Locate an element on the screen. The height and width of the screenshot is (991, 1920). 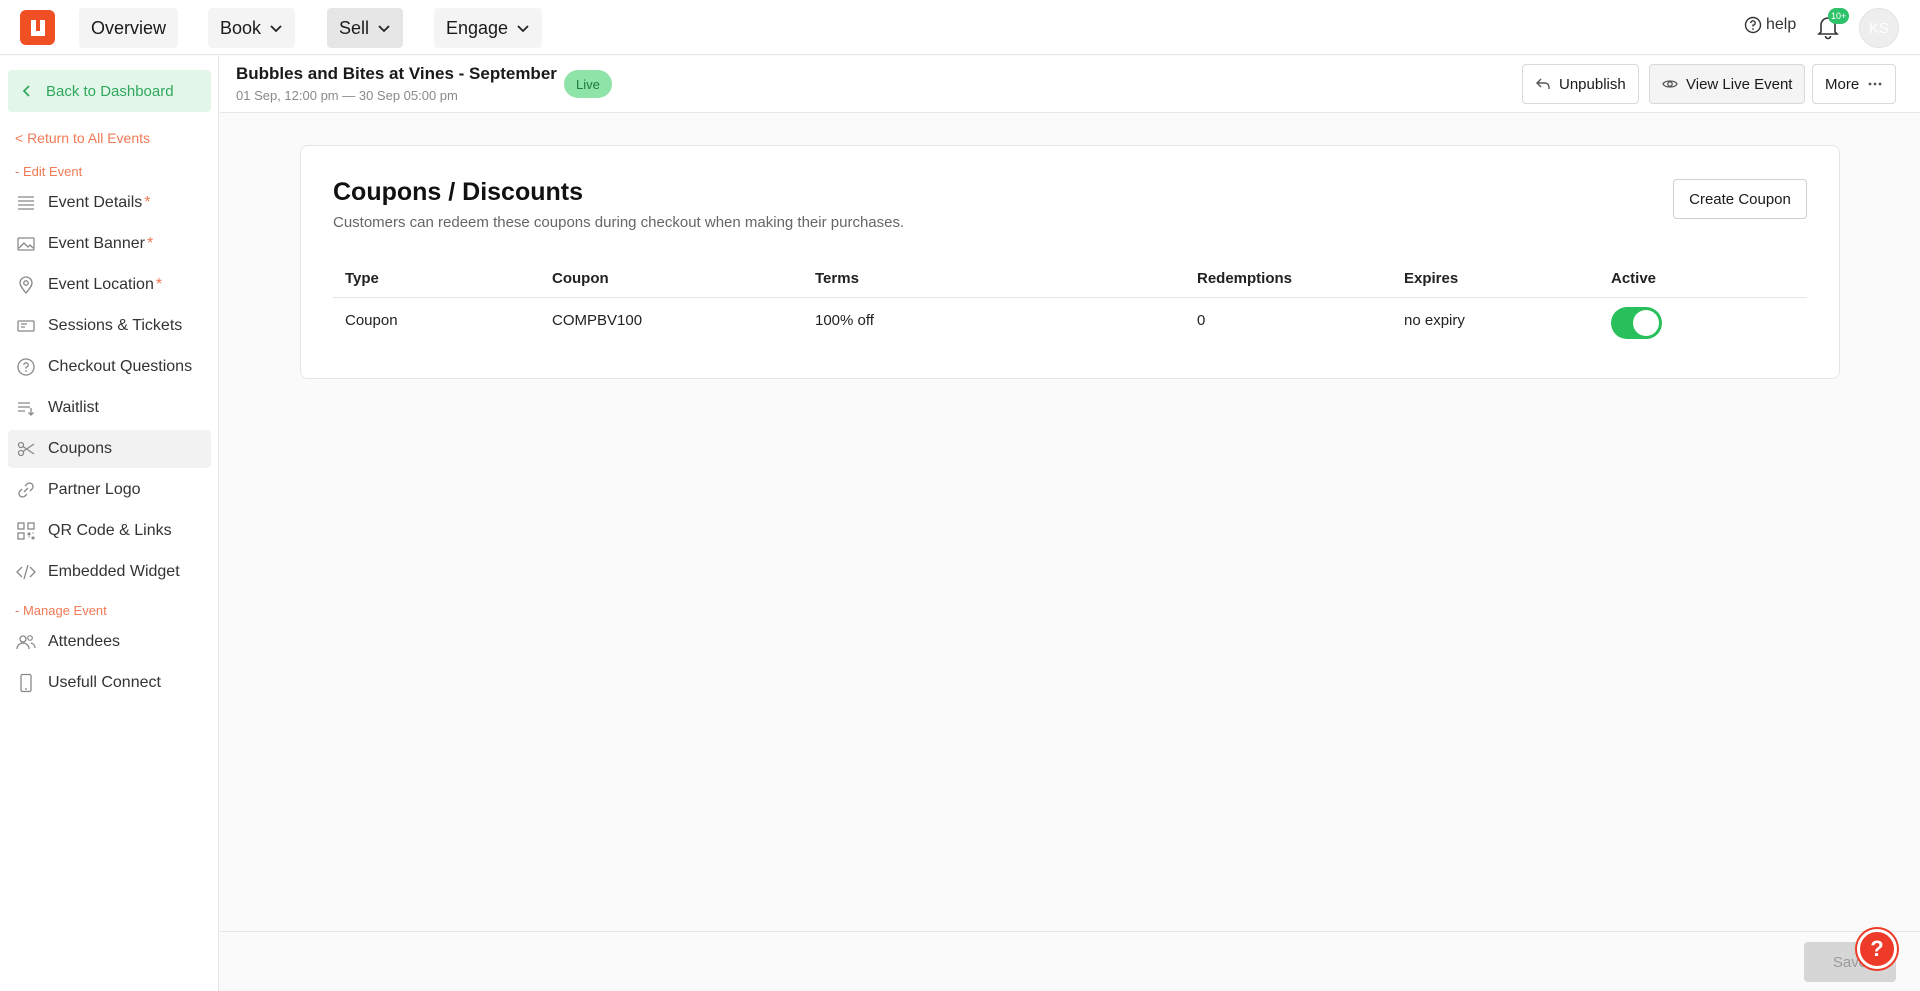
unpublish-button: Unpublish is located at coordinates (1580, 84).